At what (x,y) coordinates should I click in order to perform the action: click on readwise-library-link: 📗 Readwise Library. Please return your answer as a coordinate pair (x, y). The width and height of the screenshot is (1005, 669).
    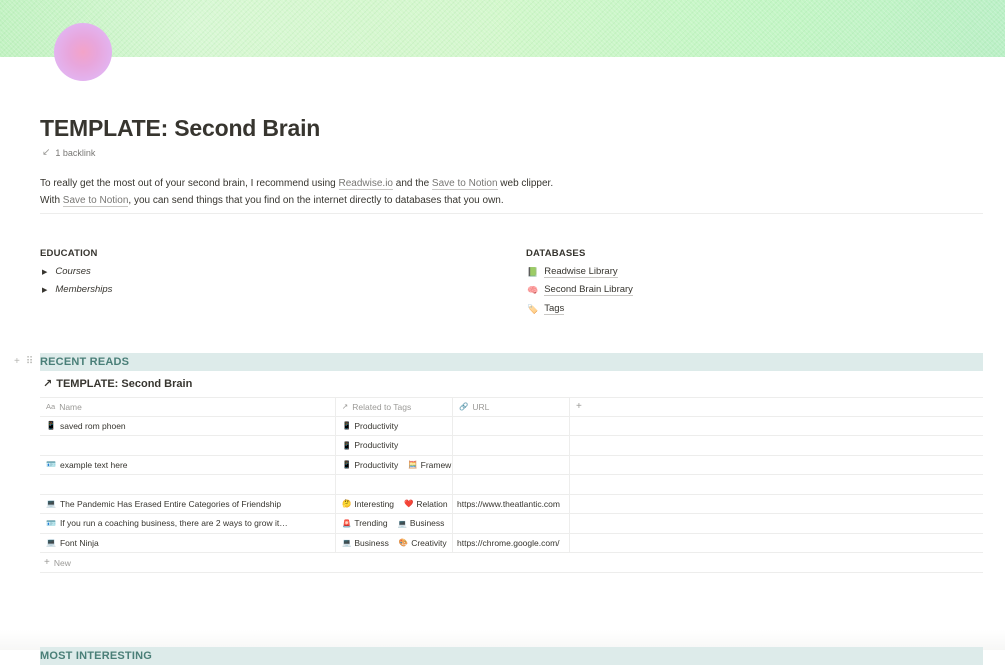
    Looking at the image, I should click on (572, 272).